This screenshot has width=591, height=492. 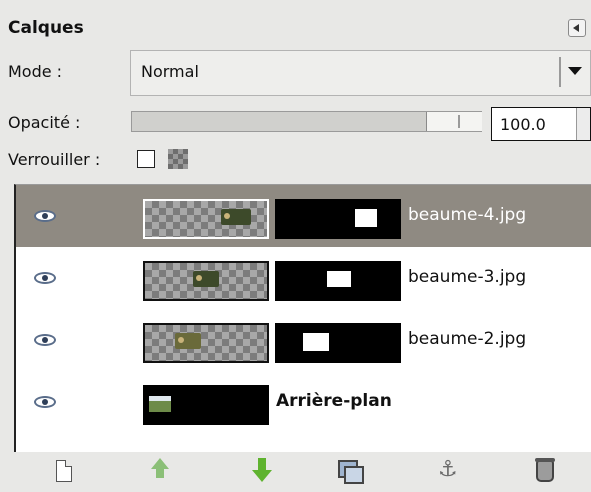 I want to click on layer-row: beaume-2.jpg, so click(x=303, y=340).